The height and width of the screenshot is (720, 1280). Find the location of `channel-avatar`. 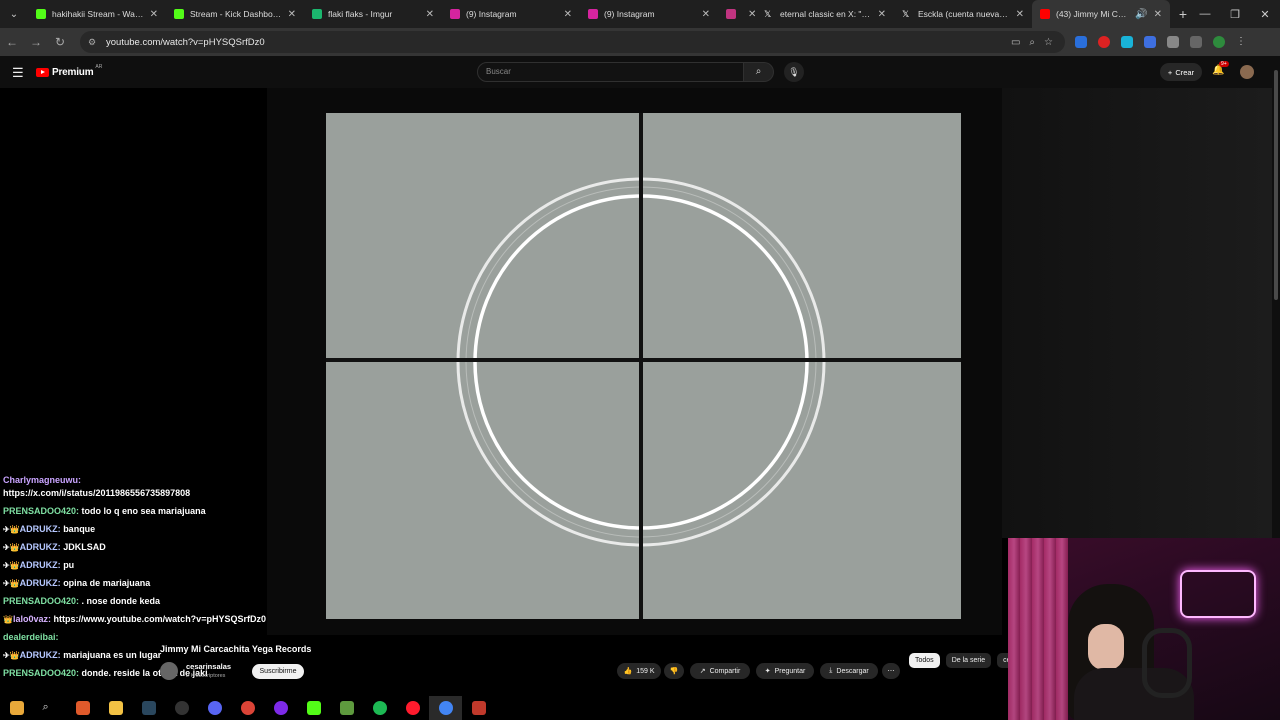

channel-avatar is located at coordinates (169, 671).